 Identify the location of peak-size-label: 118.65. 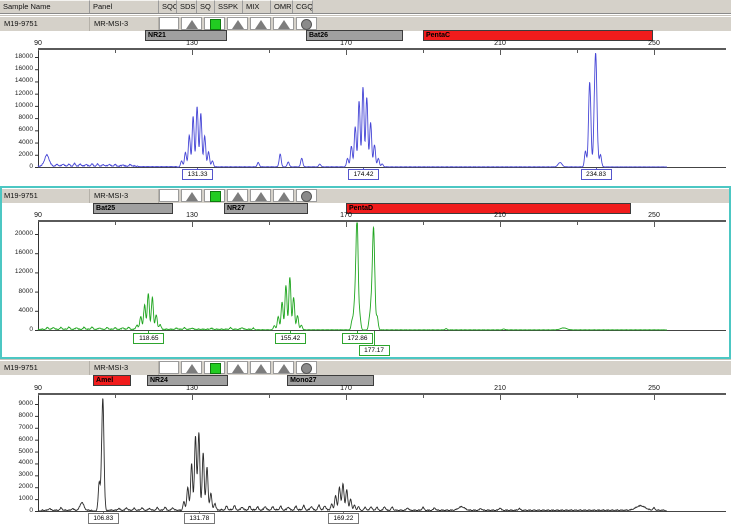
(149, 338).